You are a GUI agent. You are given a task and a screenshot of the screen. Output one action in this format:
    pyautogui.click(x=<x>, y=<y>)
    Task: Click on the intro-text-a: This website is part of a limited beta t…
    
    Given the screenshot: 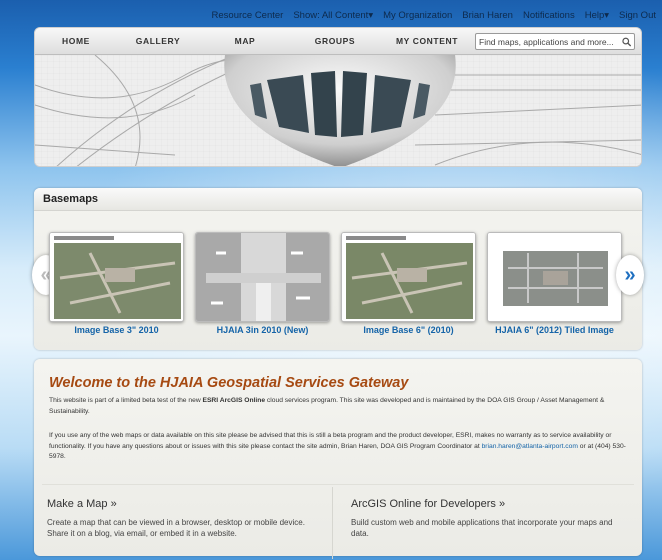 What is the action you would take?
    pyautogui.click(x=126, y=400)
    